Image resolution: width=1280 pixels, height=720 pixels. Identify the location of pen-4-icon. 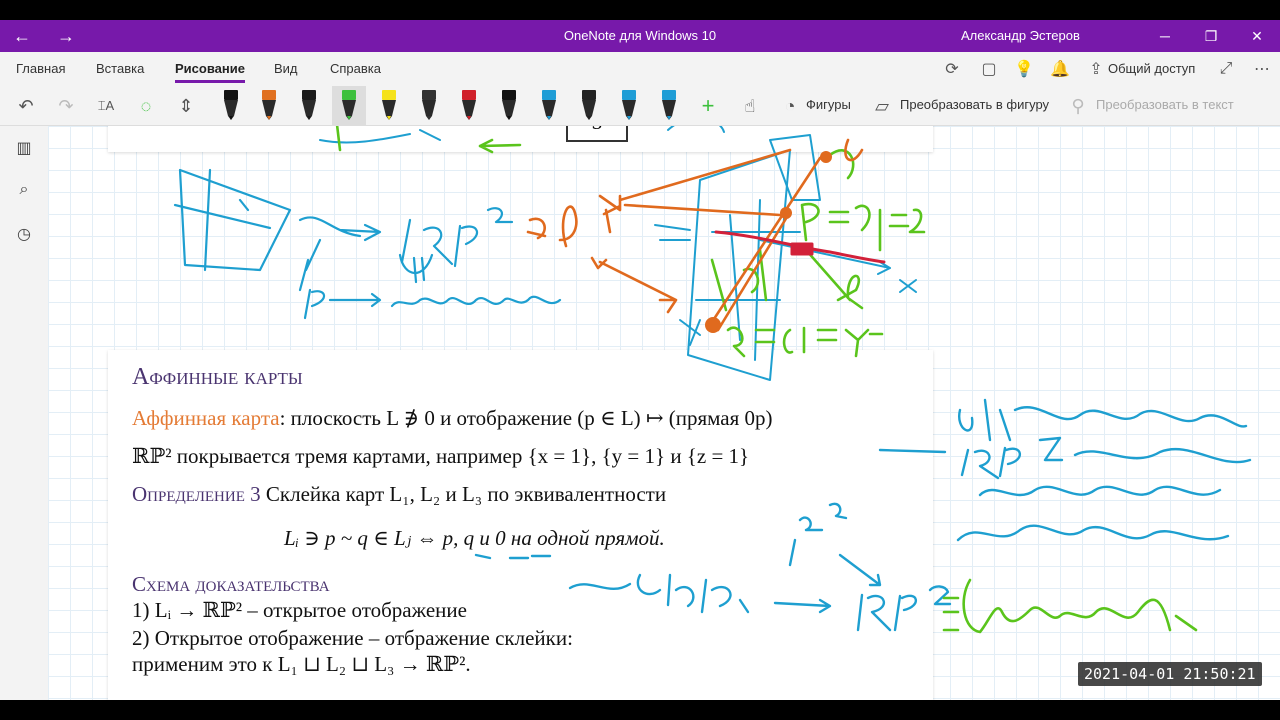
(349, 106).